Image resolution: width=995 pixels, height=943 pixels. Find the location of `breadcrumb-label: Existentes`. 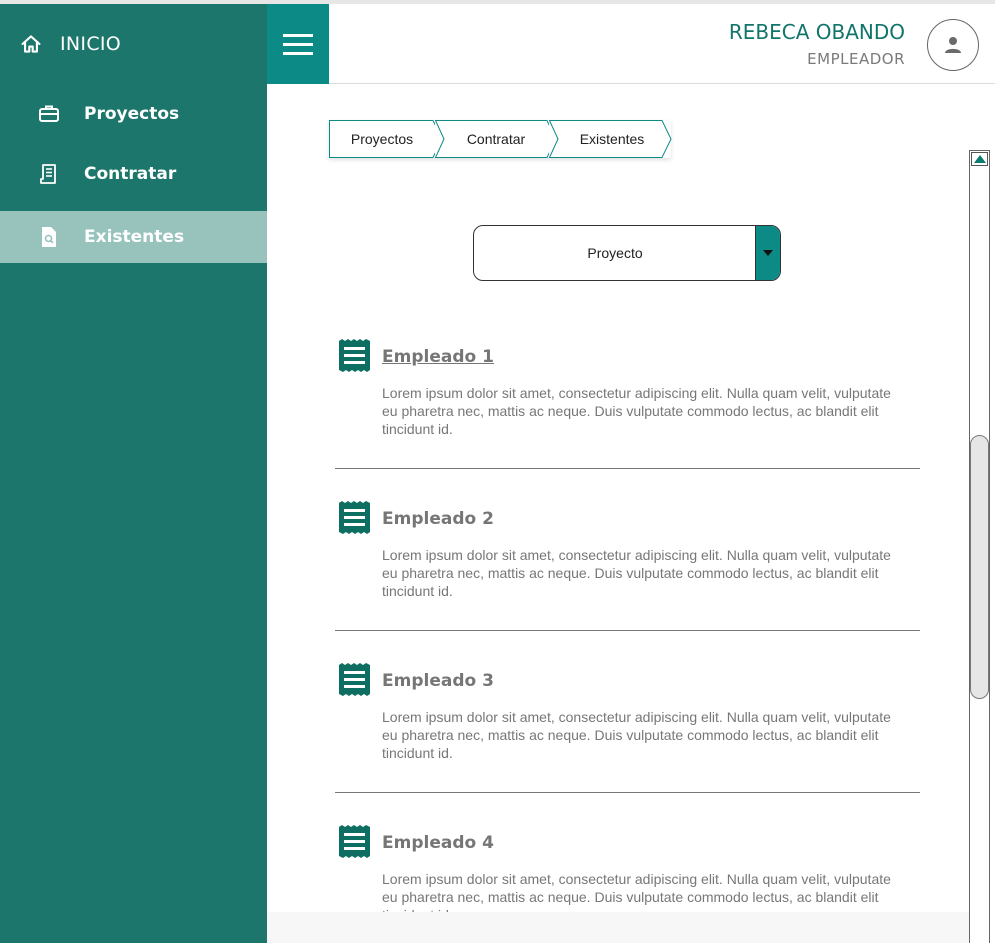

breadcrumb-label: Existentes is located at coordinates (612, 139).